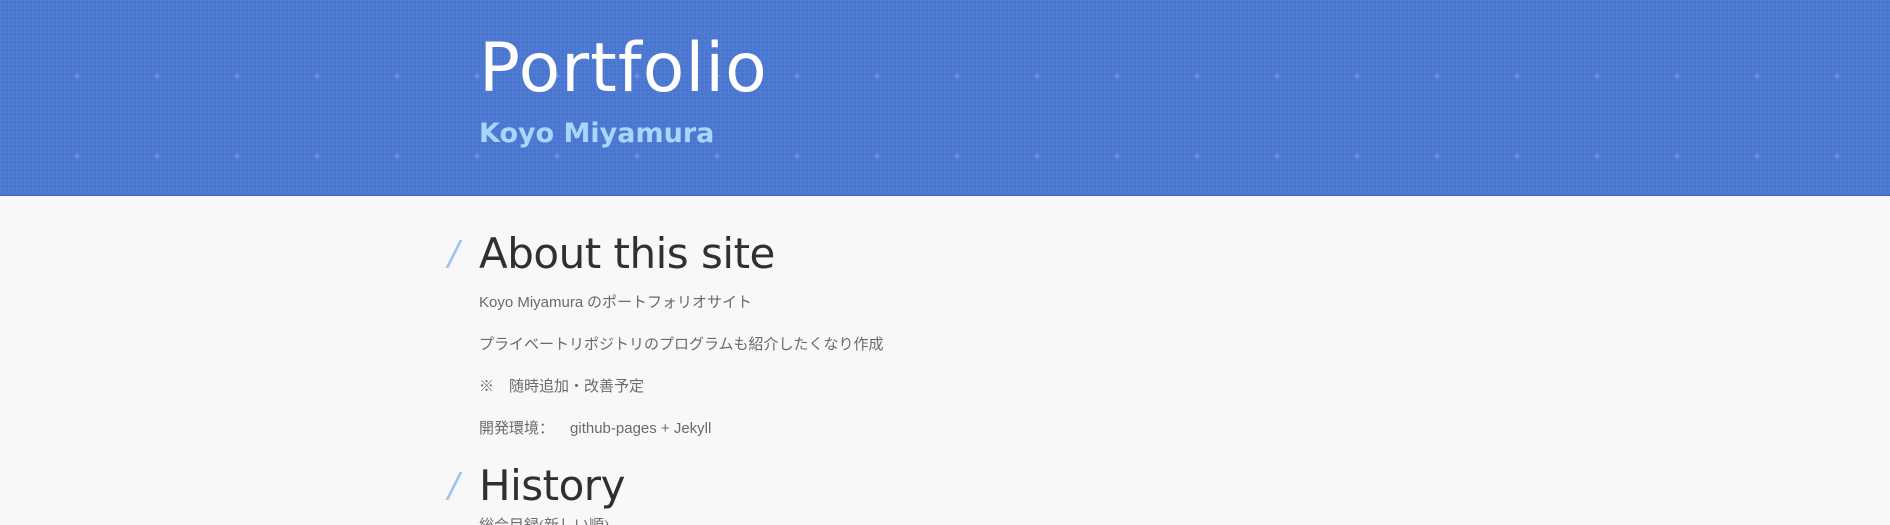 Image resolution: width=1890 pixels, height=525 pixels. I want to click on paragraph-text: のポートフォリオサイト, so click(667, 303).